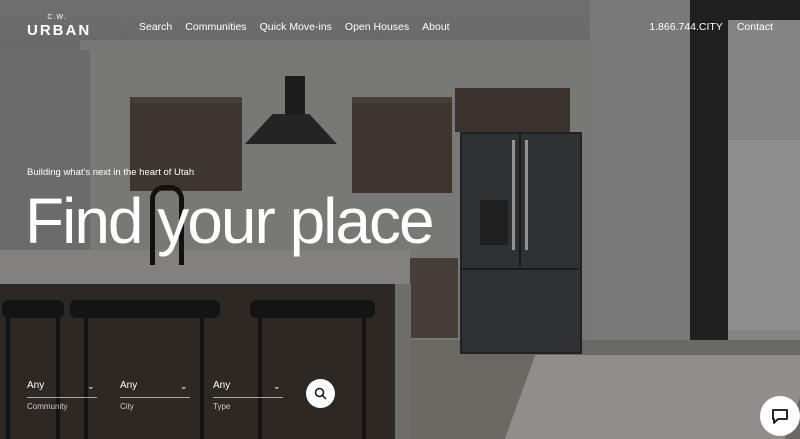 This screenshot has height=439, width=800. I want to click on community-label: Community, so click(47, 406).